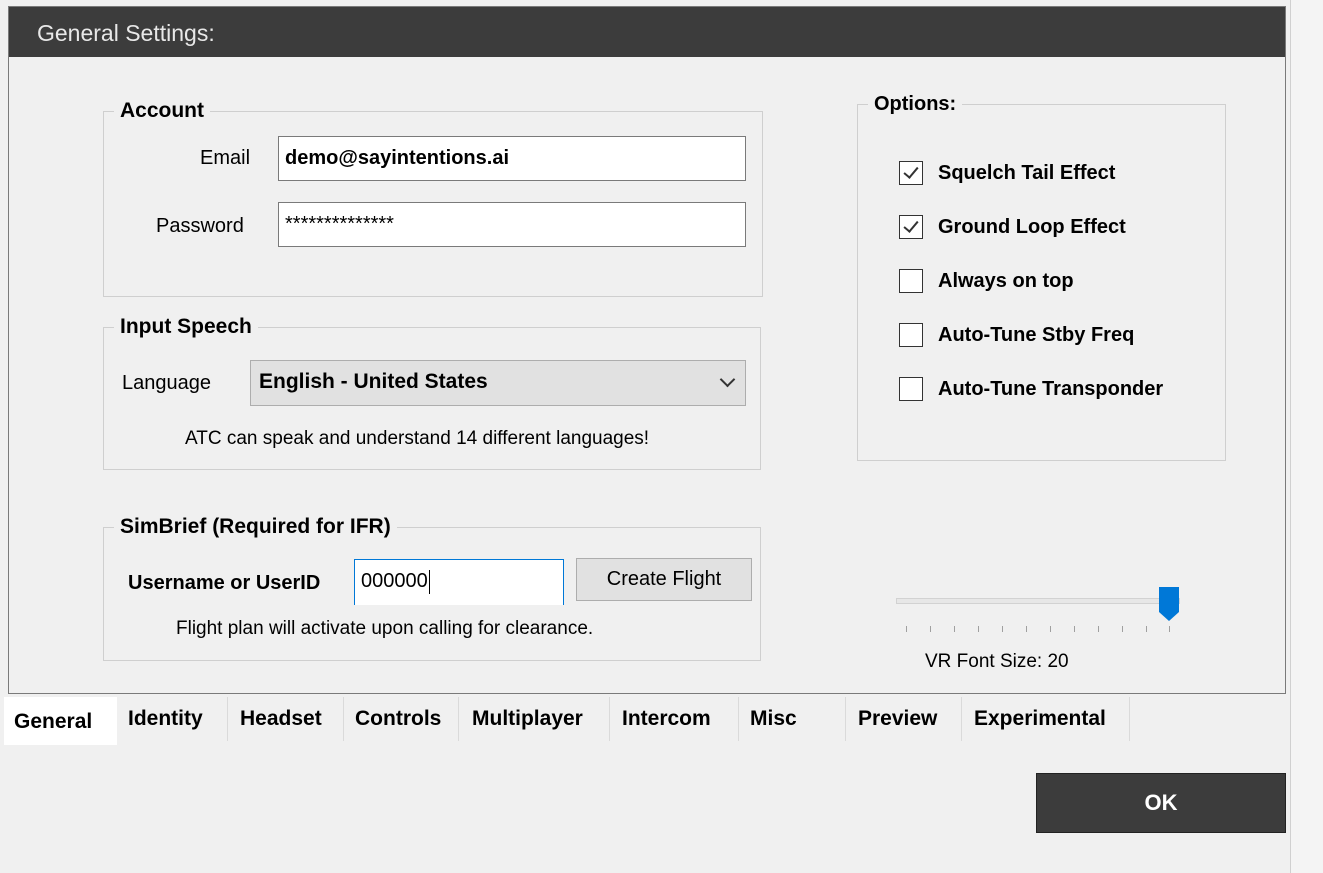  I want to click on tab-headset: Headset, so click(287, 719).